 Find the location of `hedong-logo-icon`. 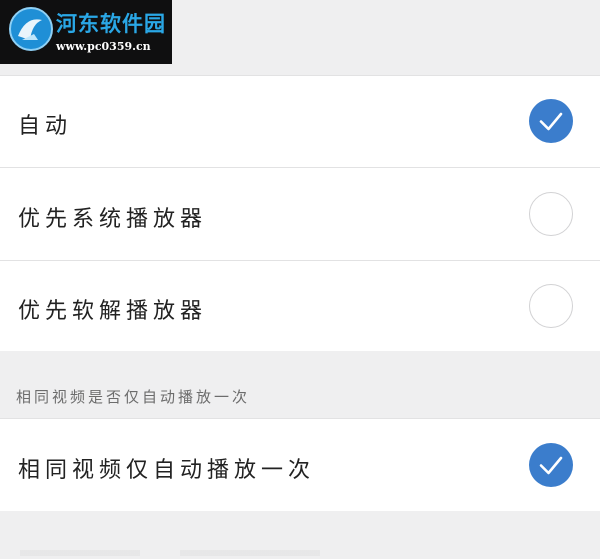

hedong-logo-icon is located at coordinates (31, 29).